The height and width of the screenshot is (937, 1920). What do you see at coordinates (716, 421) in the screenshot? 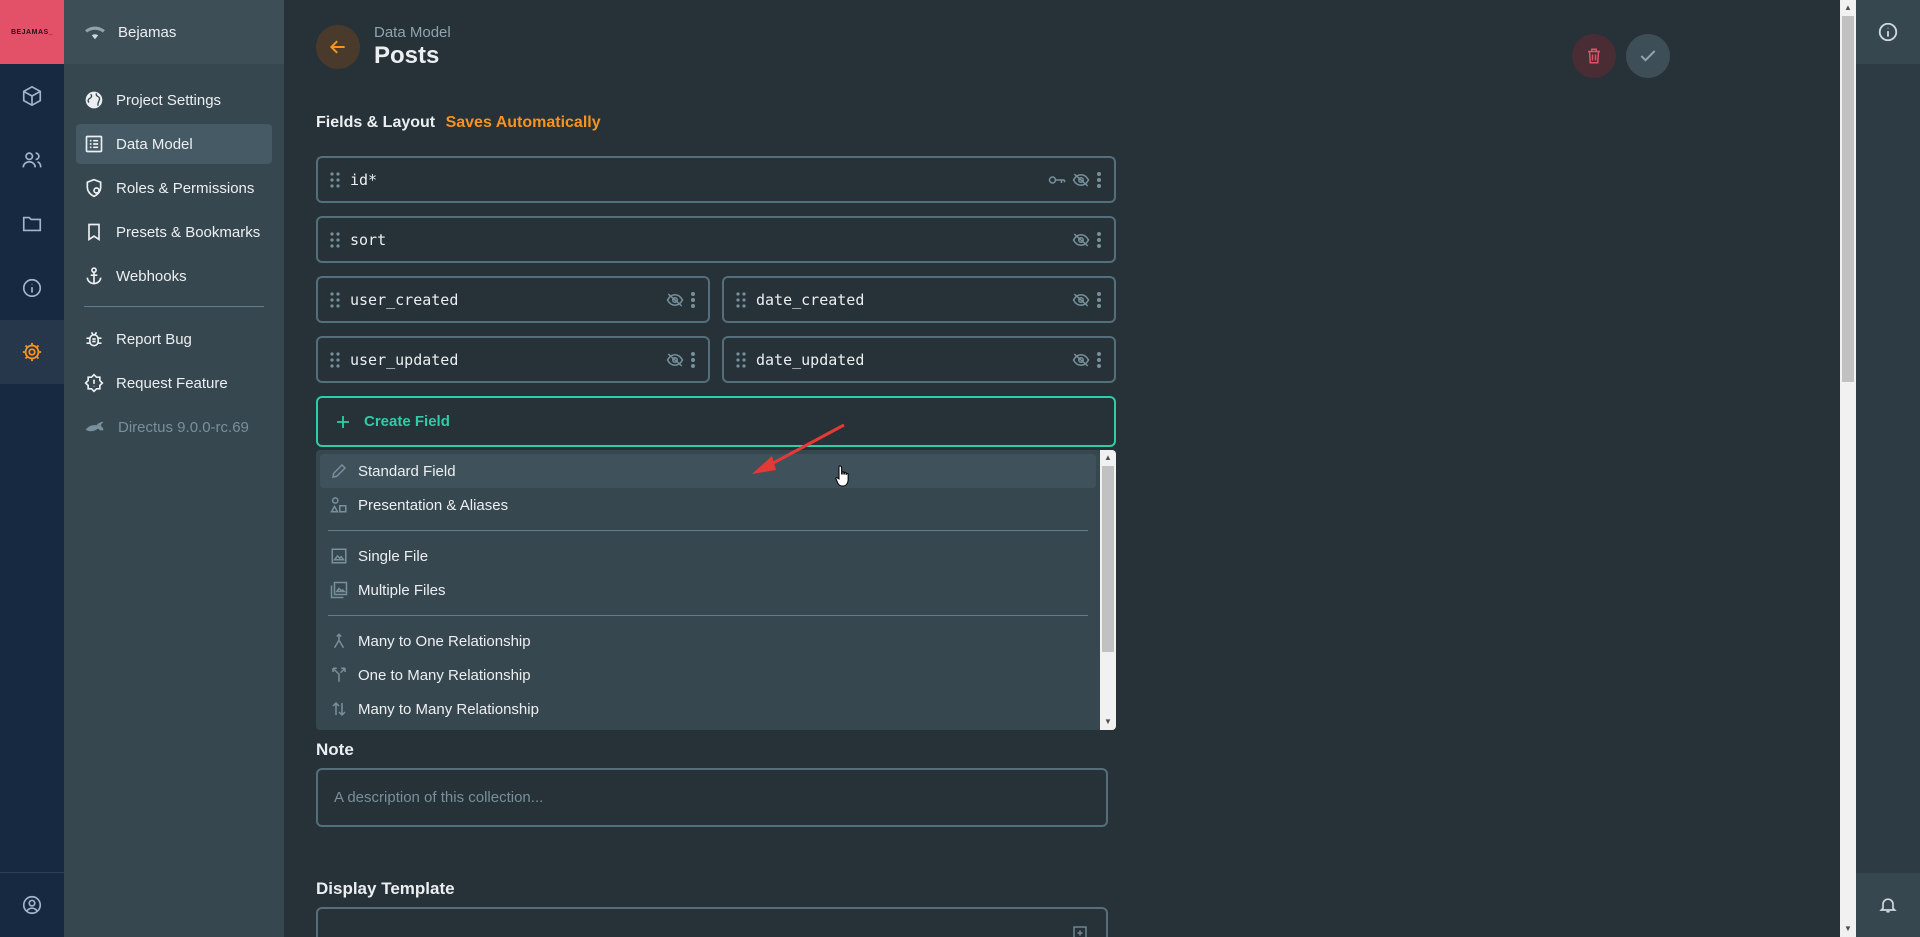
I see `create-field-button: Create Field` at bounding box center [716, 421].